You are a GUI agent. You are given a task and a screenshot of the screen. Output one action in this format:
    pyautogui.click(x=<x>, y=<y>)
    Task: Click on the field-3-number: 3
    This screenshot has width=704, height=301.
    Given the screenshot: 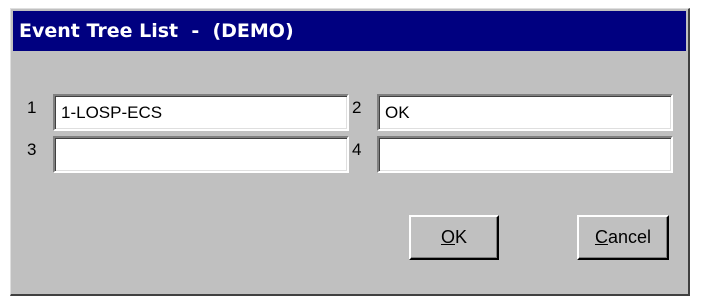 What is the action you would take?
    pyautogui.click(x=32, y=149)
    